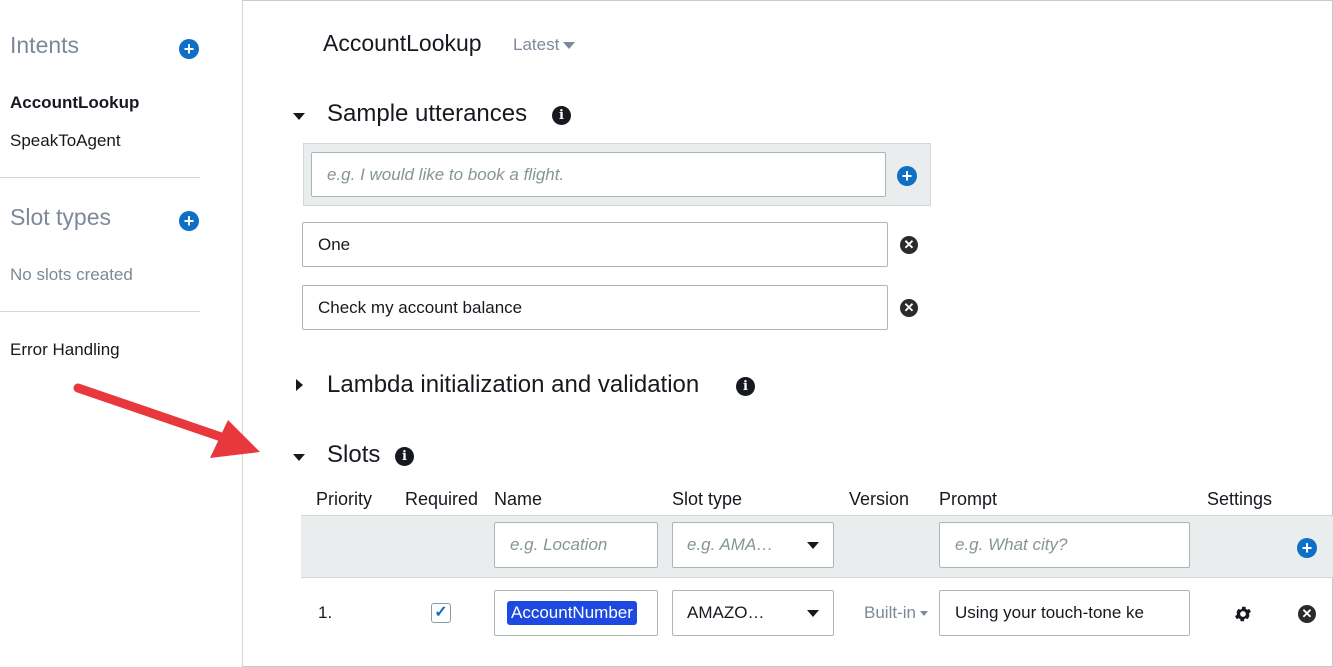 This screenshot has width=1333, height=667. I want to click on expand-caret-icon, so click(299, 385).